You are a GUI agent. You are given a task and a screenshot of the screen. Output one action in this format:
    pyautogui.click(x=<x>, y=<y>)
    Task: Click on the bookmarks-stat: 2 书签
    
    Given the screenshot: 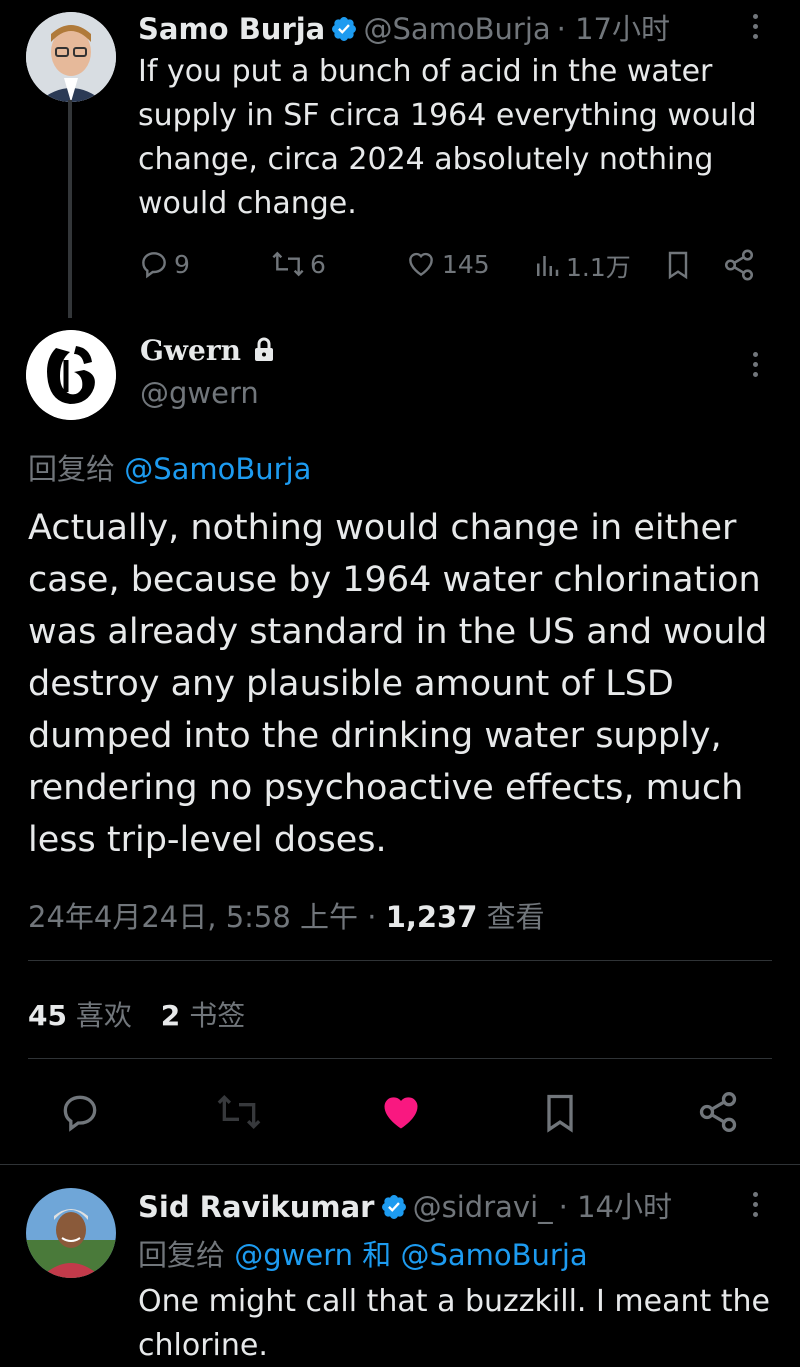 What is the action you would take?
    pyautogui.click(x=203, y=1015)
    